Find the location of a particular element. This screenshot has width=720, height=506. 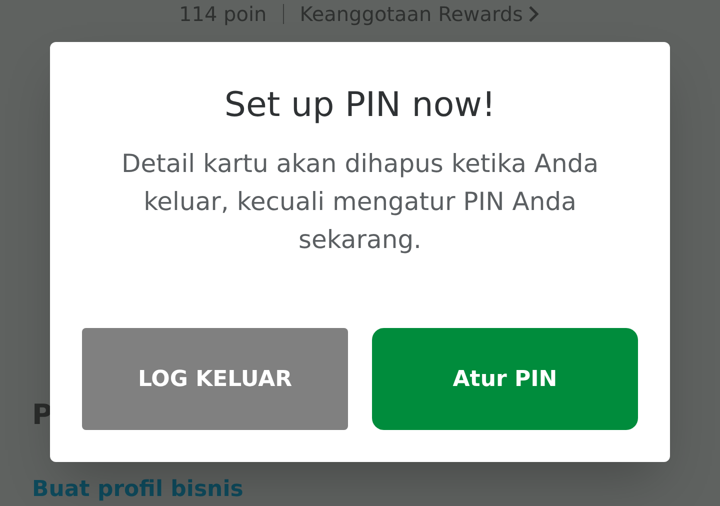

dialog-title: Set up PIN now! is located at coordinates (360, 105).